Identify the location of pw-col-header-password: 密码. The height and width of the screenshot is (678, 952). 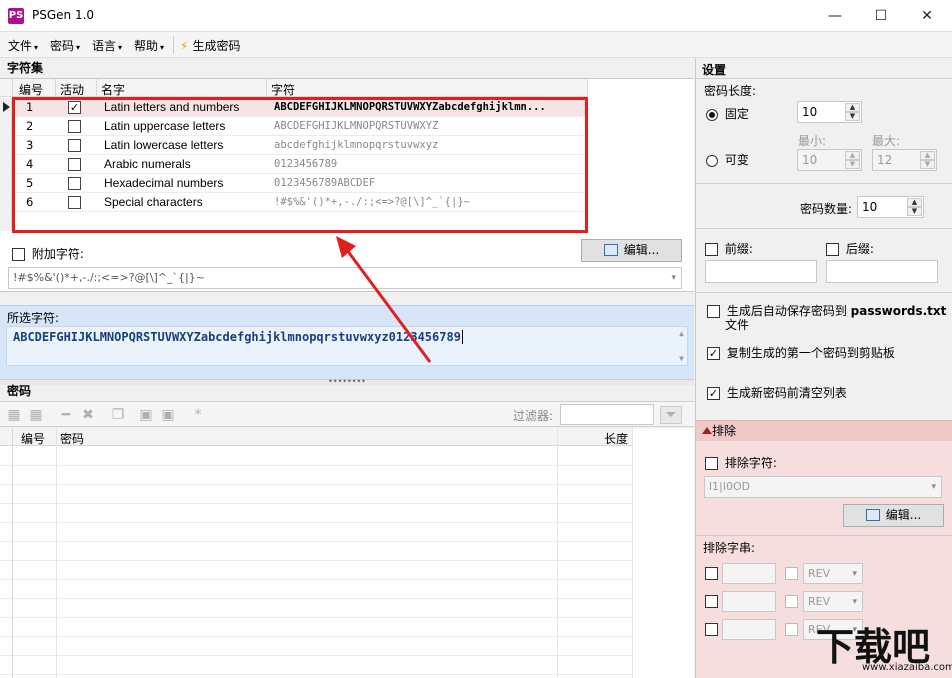
(307, 437).